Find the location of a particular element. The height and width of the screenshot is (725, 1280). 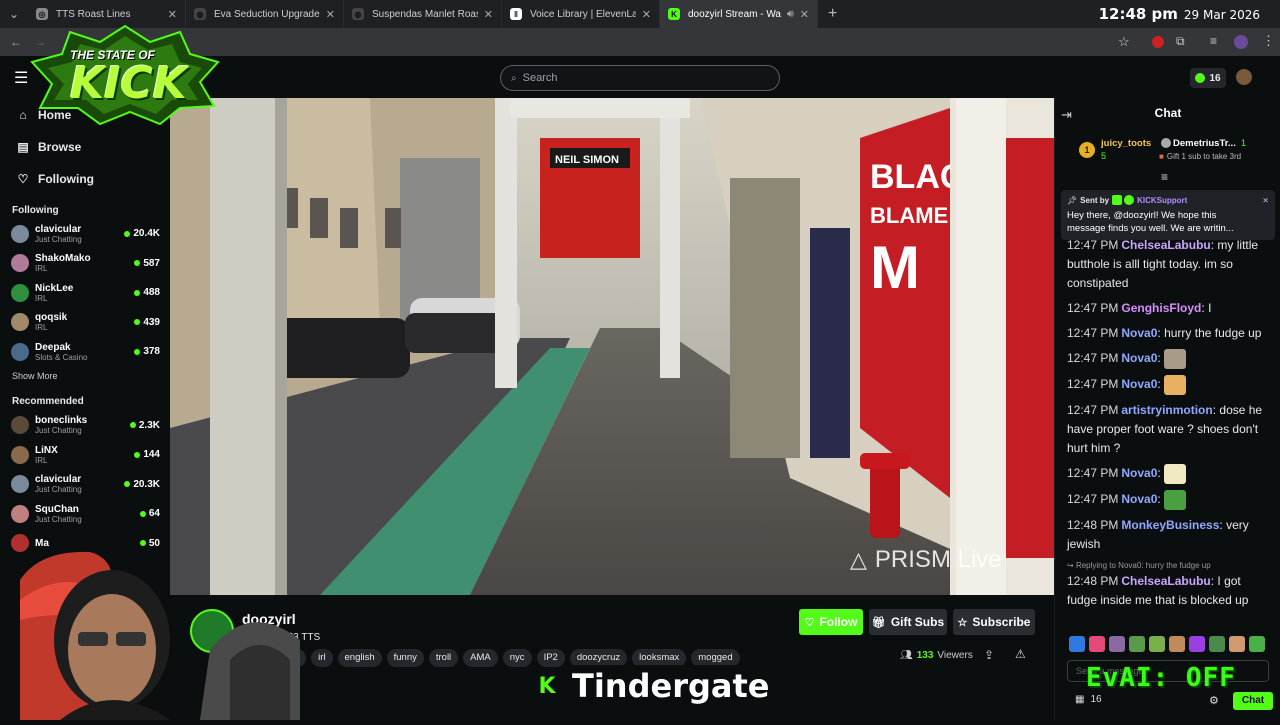

chat-message: 12:47 PM GenghisFloyd: I is located at coordinates (1167, 308).